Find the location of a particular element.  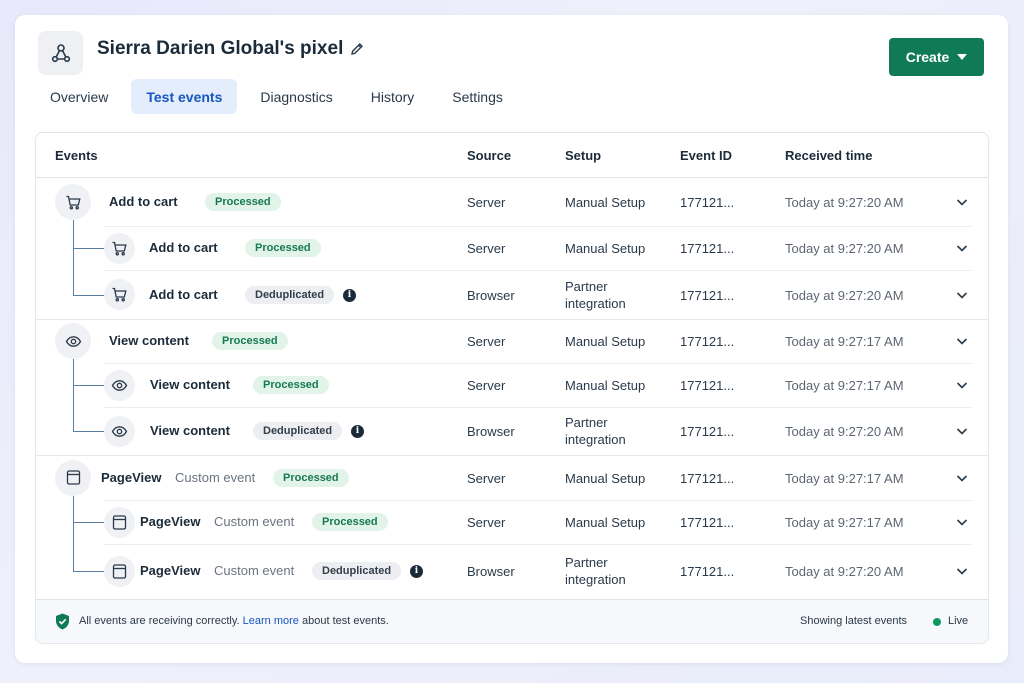

status-message-suffix: about test events. is located at coordinates (345, 621).